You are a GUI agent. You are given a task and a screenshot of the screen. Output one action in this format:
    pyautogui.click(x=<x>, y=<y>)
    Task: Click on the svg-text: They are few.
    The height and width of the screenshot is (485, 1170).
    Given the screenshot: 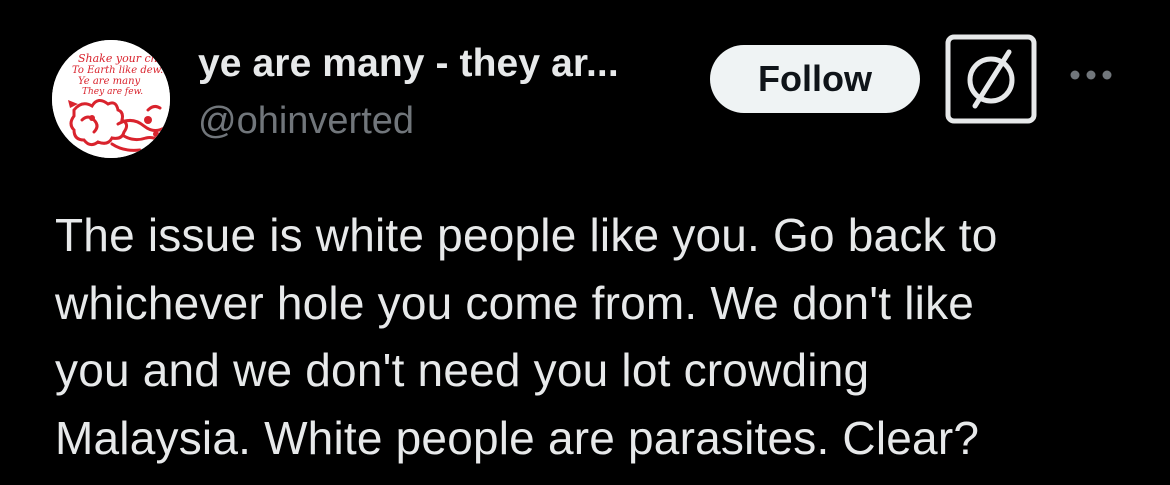 What is the action you would take?
    pyautogui.click(x=112, y=92)
    